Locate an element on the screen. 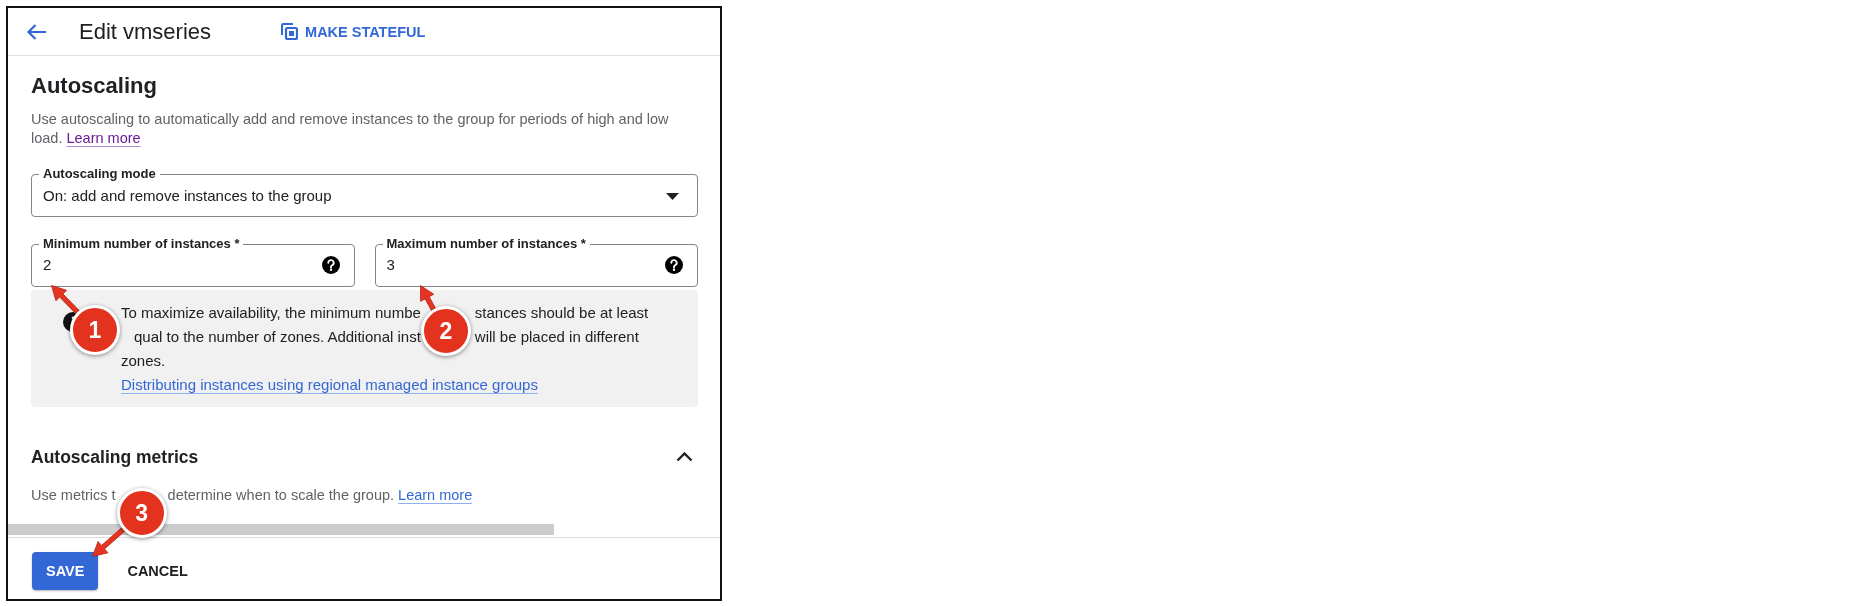 This screenshot has width=1870, height=606. make-stateful-button: MAKE STATEFUL is located at coordinates (353, 31).